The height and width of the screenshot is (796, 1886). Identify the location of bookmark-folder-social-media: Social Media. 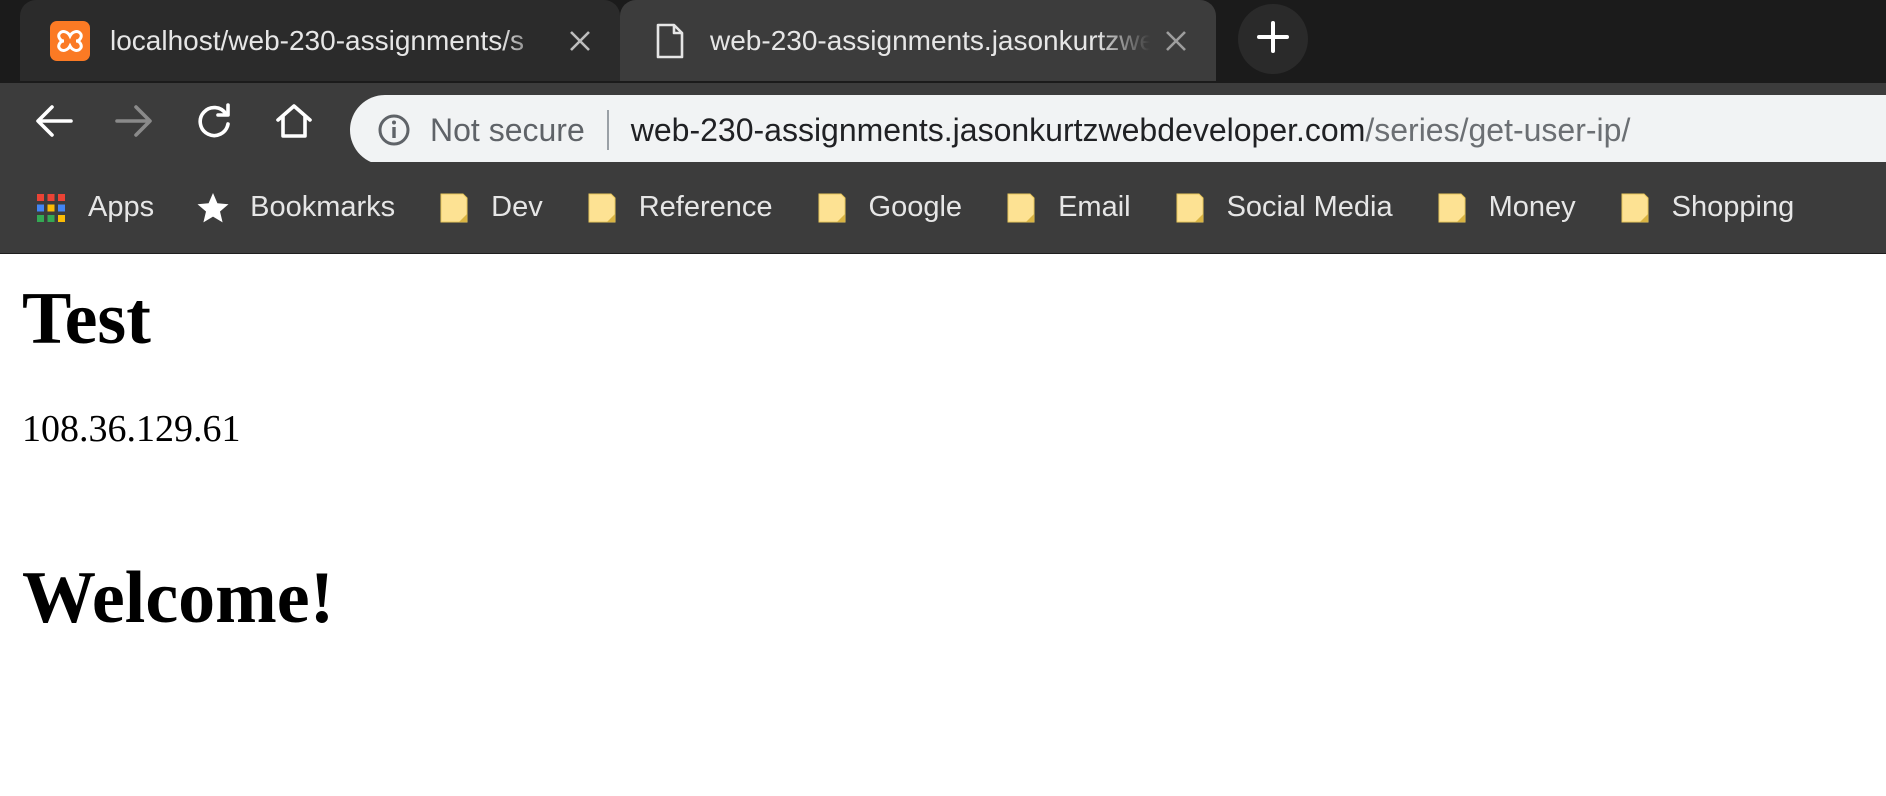
(1283, 208).